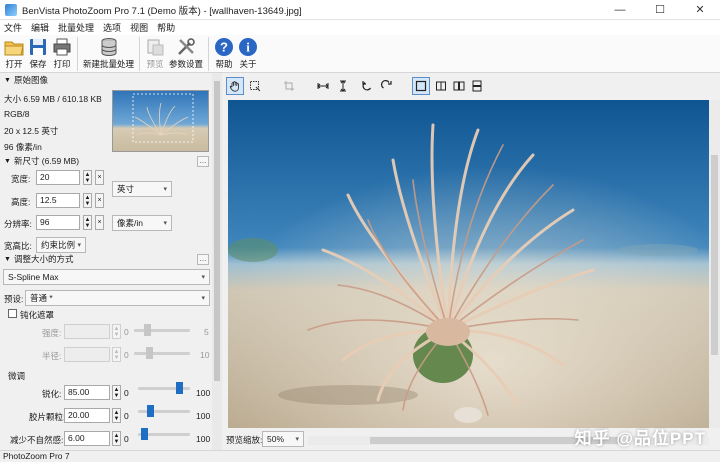 Image resolution: width=720 pixels, height=462 pixels. What do you see at coordinates (87, 222) in the screenshot?
I see `resolution-spinner: ▲ ▼` at bounding box center [87, 222].